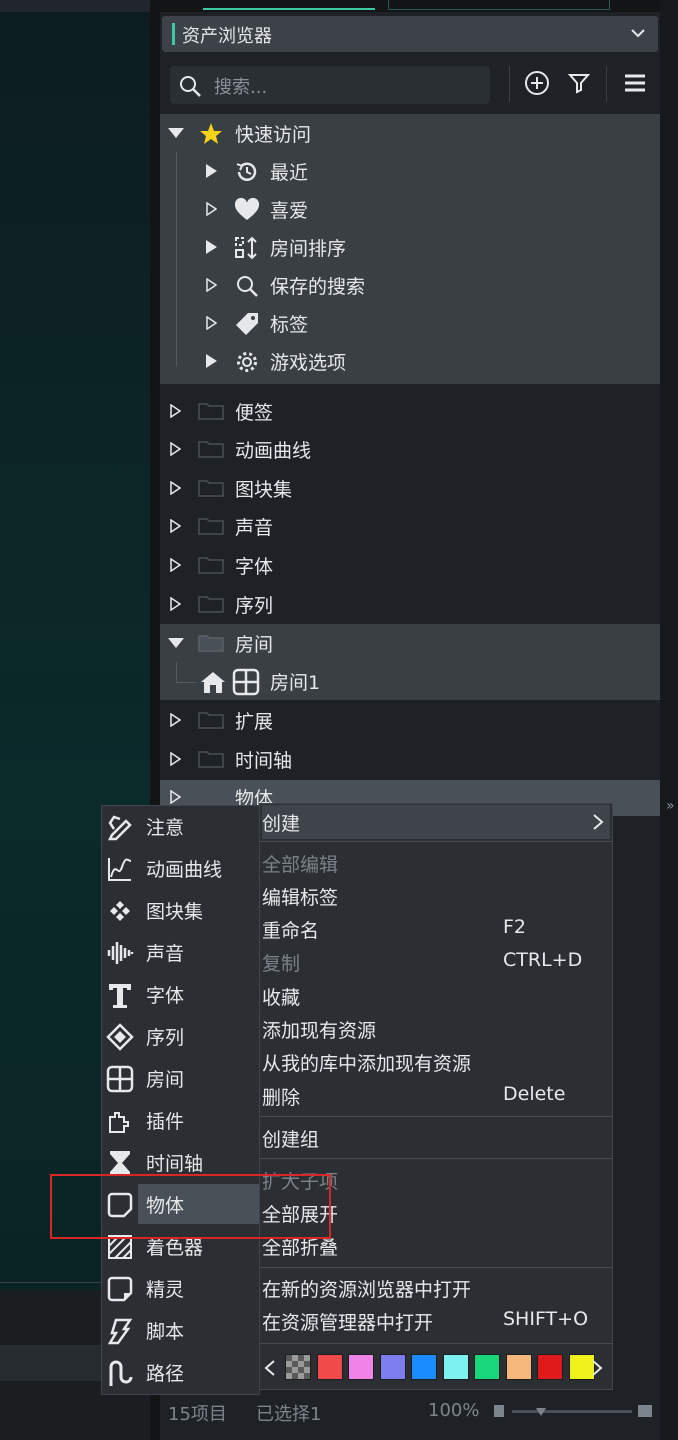 The image size is (678, 1440). Describe the element at coordinates (121, 1373) in the screenshot. I see `path-icon` at that location.